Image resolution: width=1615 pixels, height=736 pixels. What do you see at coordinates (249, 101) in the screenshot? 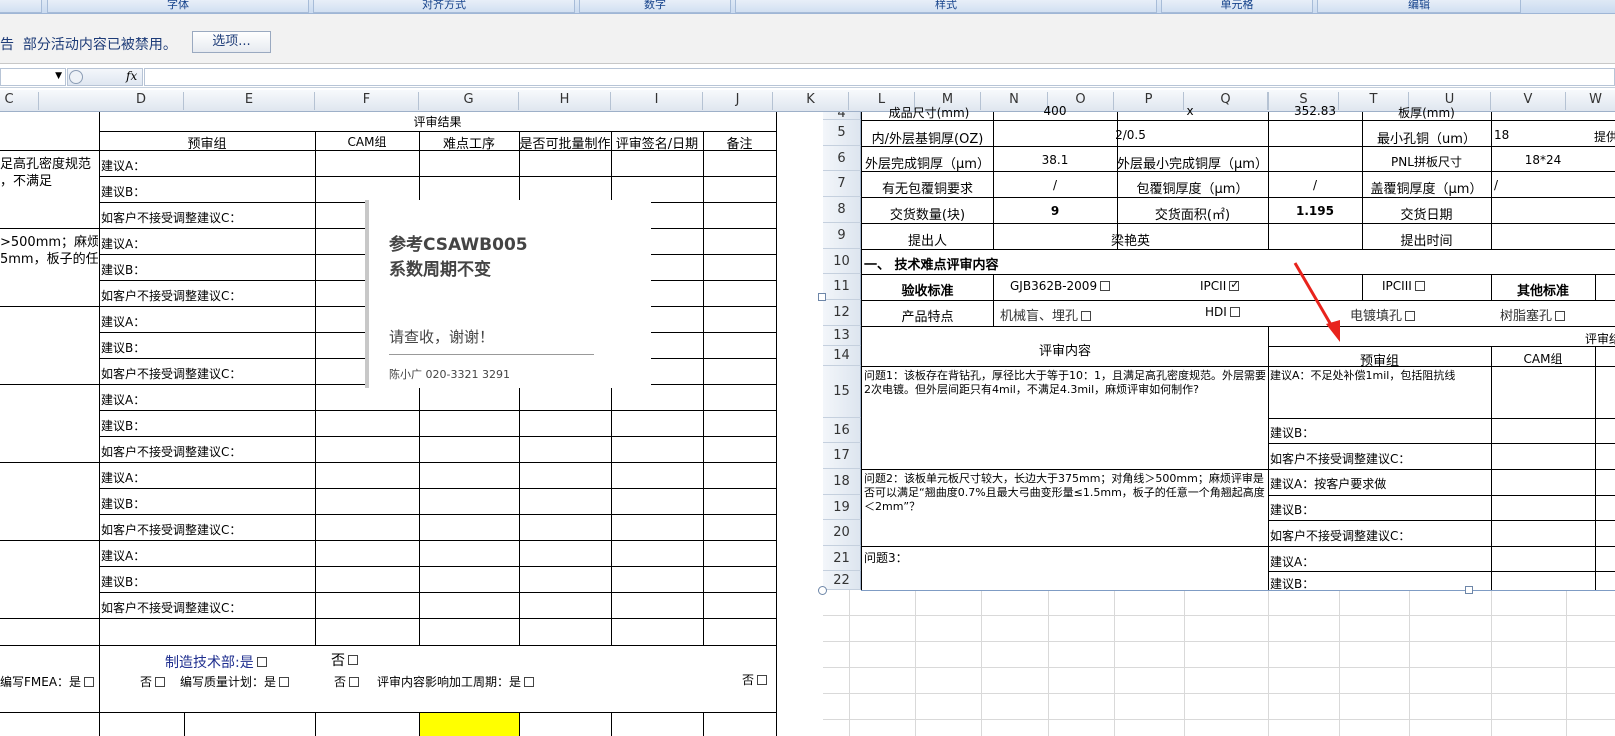
I see `col-header-e: E` at bounding box center [249, 101].